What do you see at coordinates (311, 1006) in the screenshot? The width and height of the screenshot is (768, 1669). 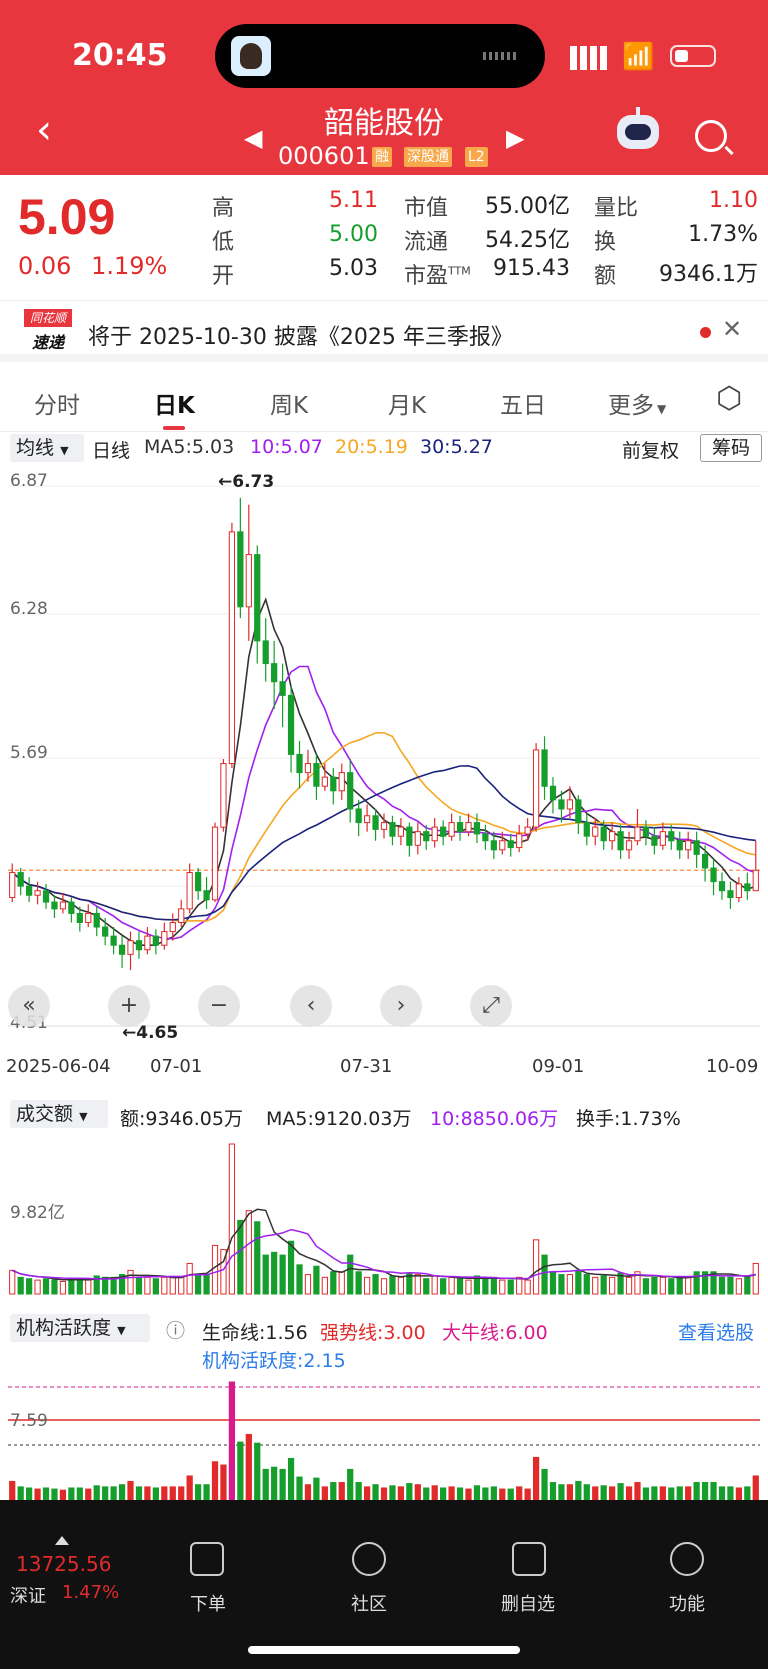 I see `scroll-left-icon: ‹` at bounding box center [311, 1006].